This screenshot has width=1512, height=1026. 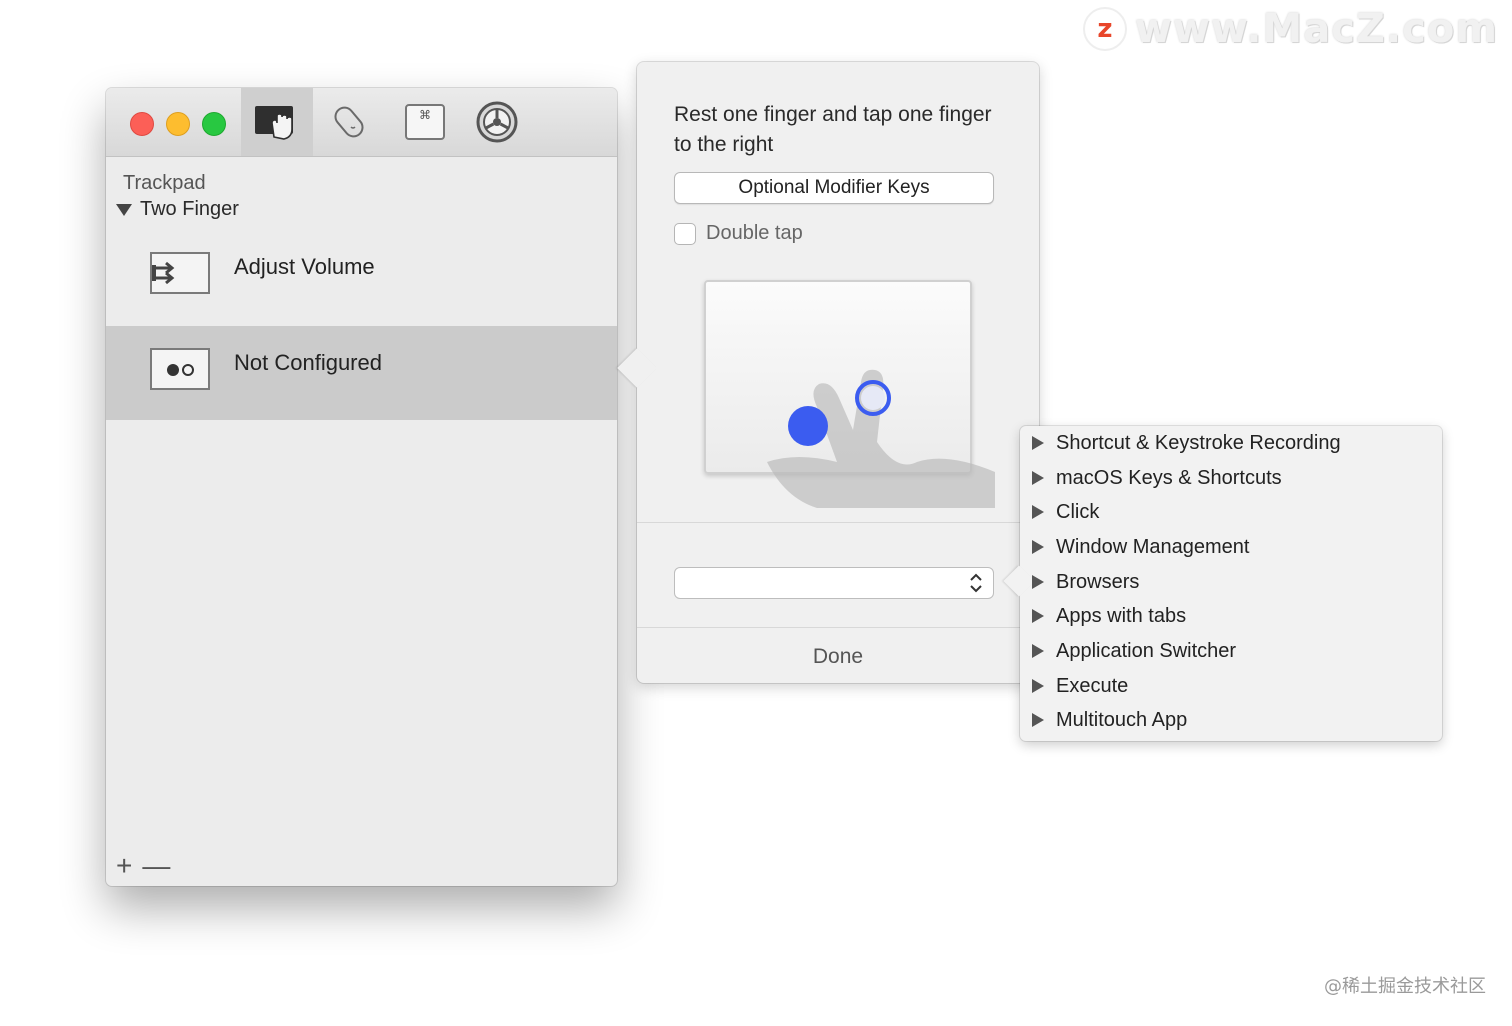 I want to click on sidebar-section-title: Trackpad, so click(x=164, y=183).